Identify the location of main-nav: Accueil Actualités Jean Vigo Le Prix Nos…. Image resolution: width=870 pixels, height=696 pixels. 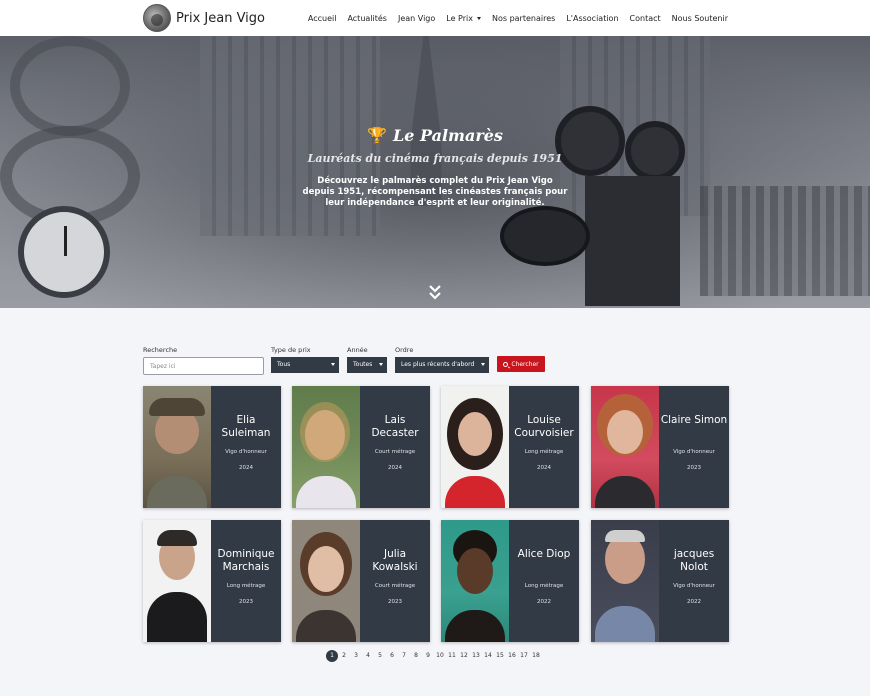
(512, 18).